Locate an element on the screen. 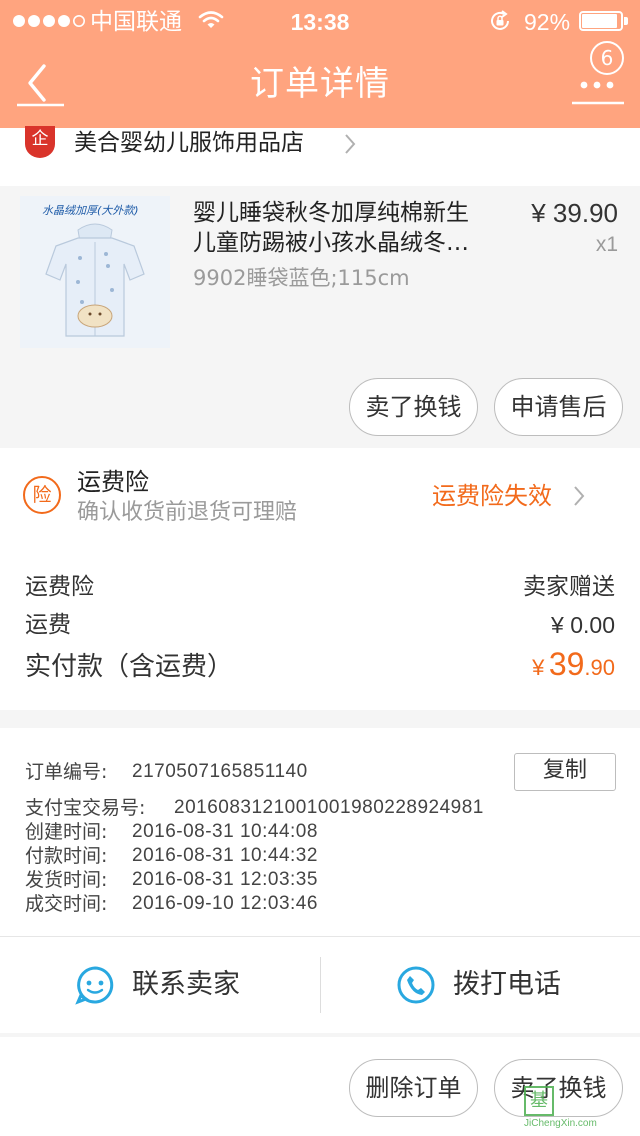 This screenshot has width=640, height=1136. product-image: 水晶绒加厚(大外款) is located at coordinates (95, 272).